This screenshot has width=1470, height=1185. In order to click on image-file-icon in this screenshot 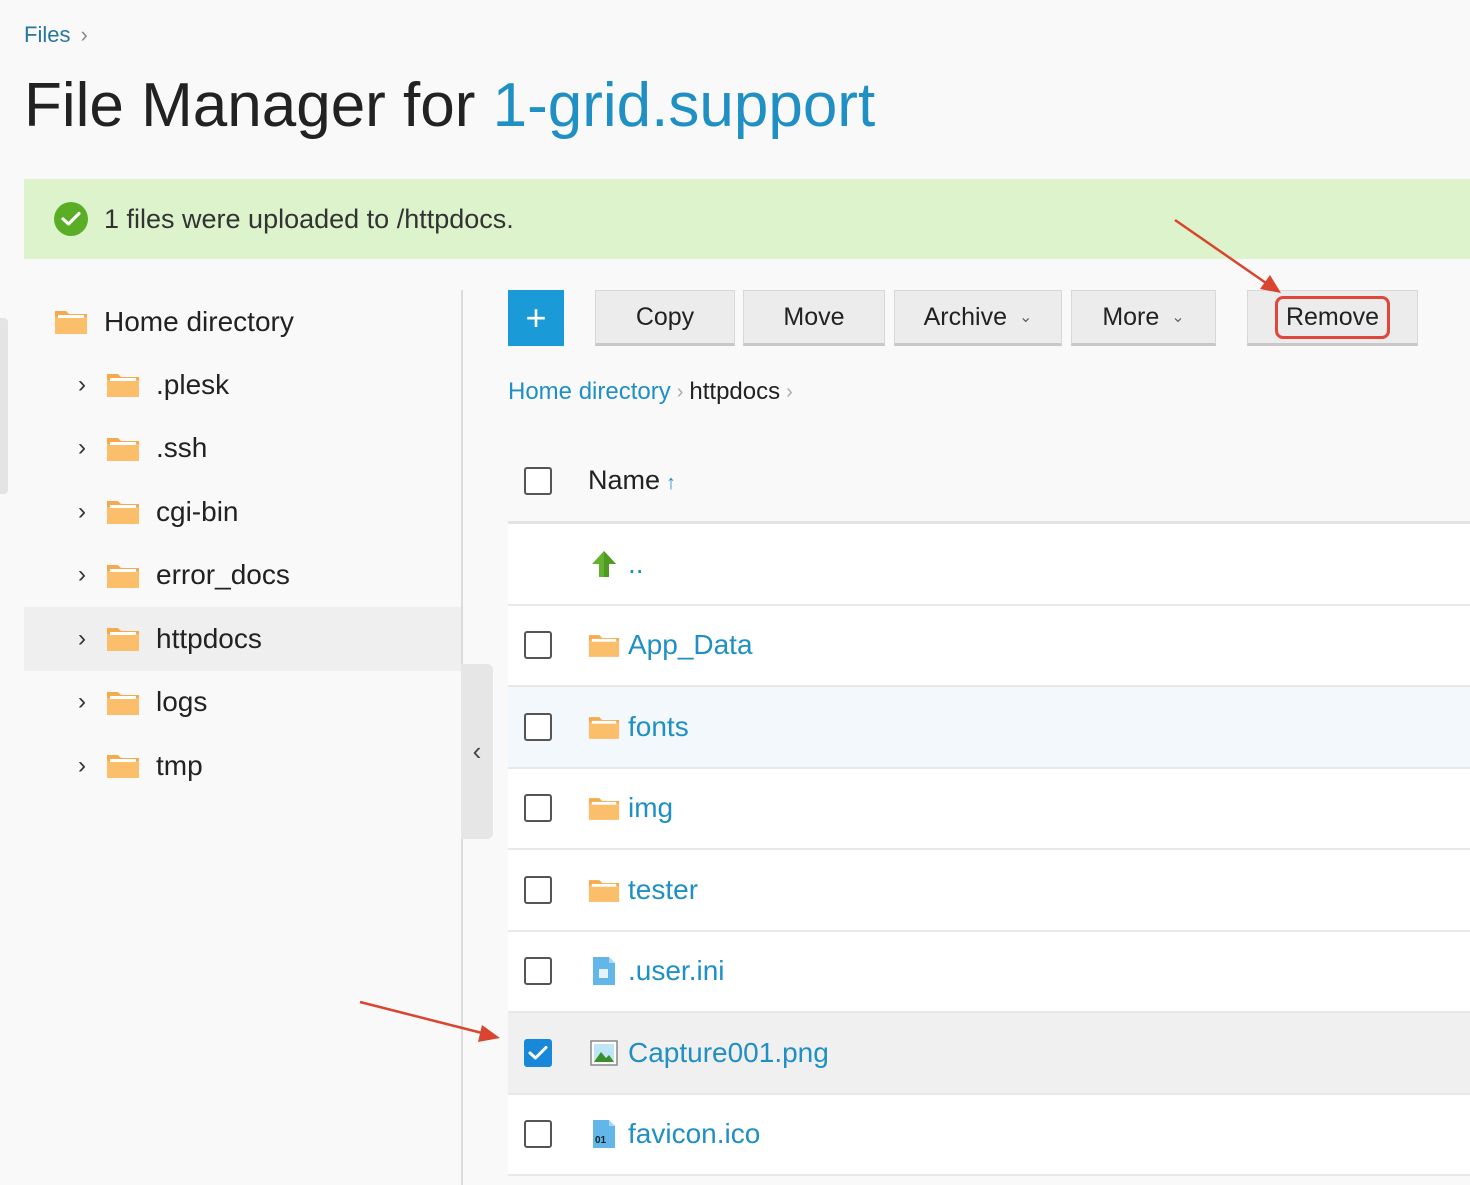, I will do `click(604, 1053)`.